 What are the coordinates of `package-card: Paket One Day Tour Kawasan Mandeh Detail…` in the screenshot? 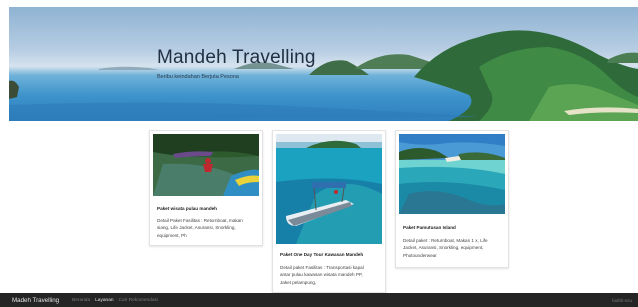 It's located at (329, 211).